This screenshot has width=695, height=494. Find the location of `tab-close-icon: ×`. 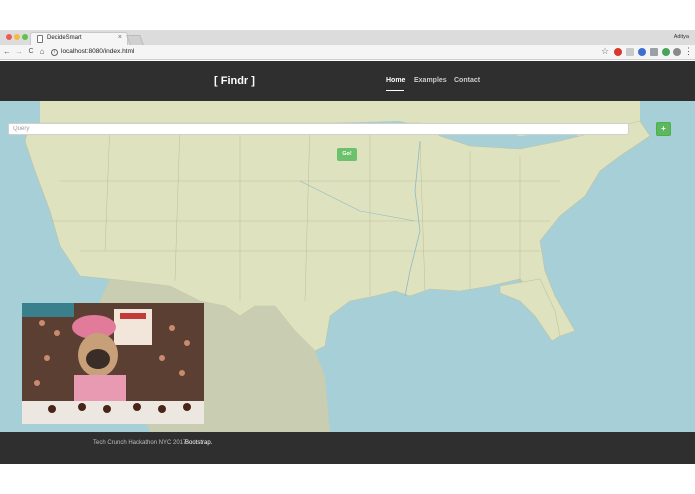

tab-close-icon: × is located at coordinates (120, 37).